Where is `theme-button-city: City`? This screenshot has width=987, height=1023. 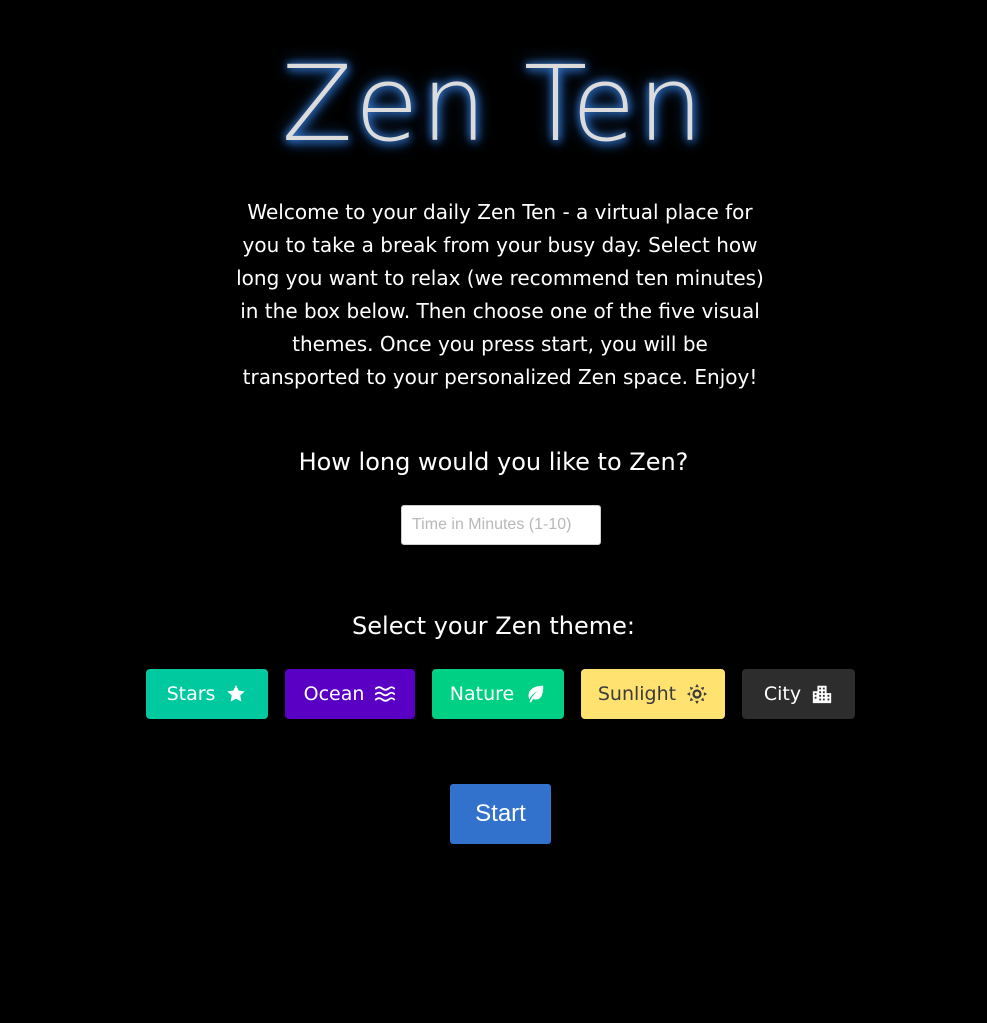
theme-button-city: City is located at coordinates (798, 694).